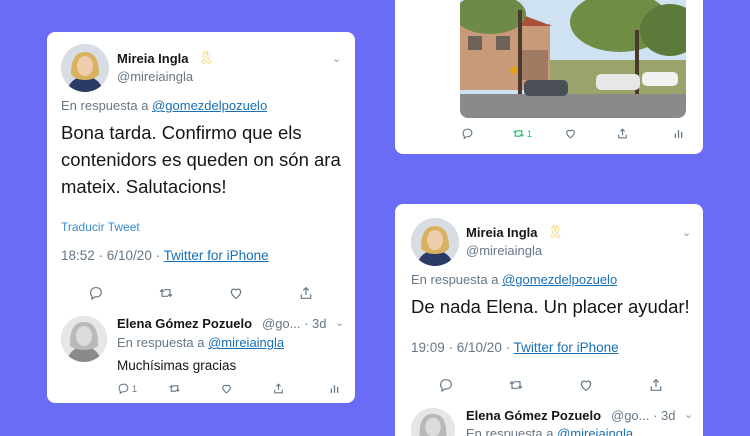 The height and width of the screenshot is (436, 750). I want to click on tweet-card-top-right: 1, so click(549, 77).